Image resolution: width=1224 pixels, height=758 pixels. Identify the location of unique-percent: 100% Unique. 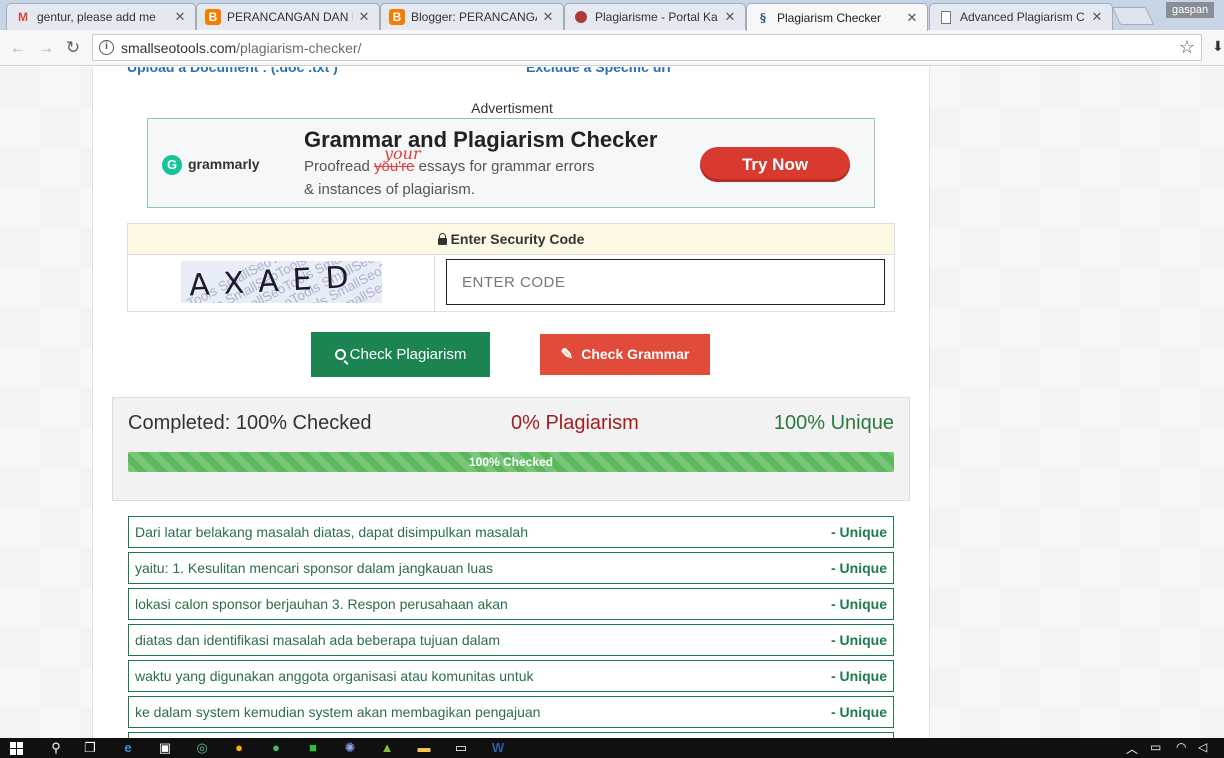
(833, 423).